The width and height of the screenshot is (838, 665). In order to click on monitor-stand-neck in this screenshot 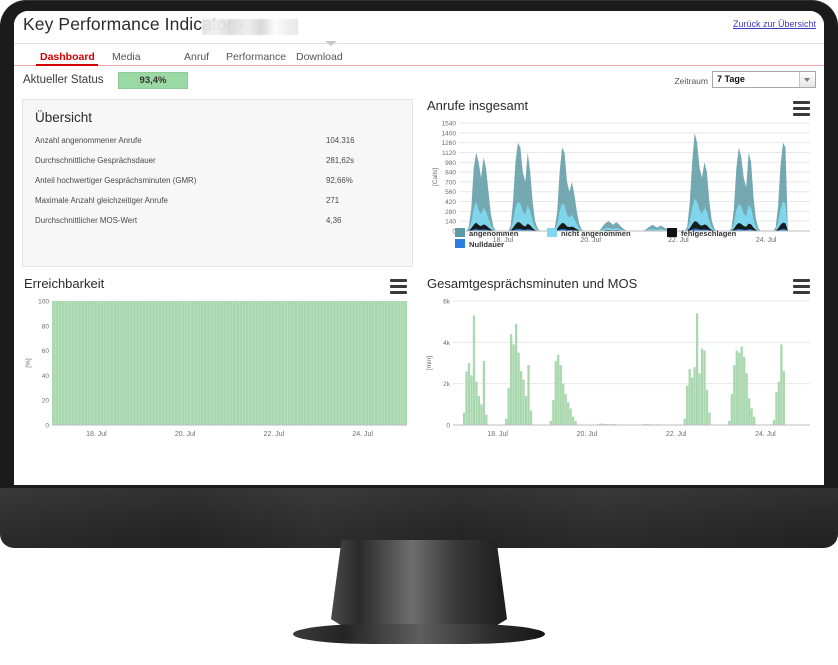, I will do `click(419, 586)`.